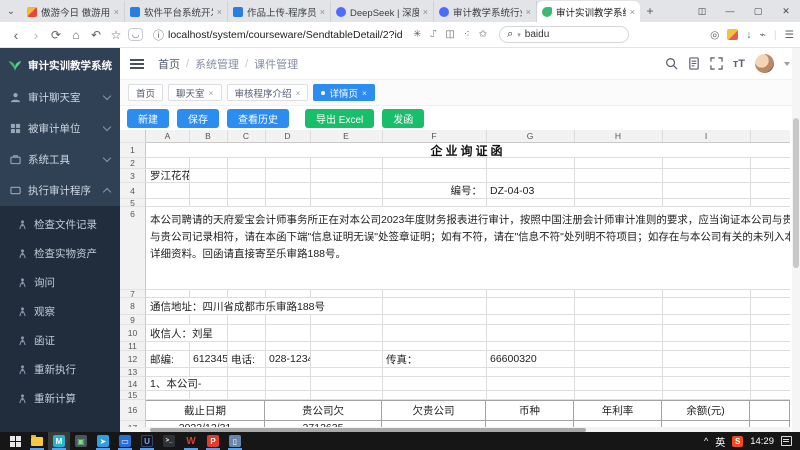 The width and height of the screenshot is (800, 450). What do you see at coordinates (137, 63) in the screenshot?
I see `sidebar-collapse-icon` at bounding box center [137, 63].